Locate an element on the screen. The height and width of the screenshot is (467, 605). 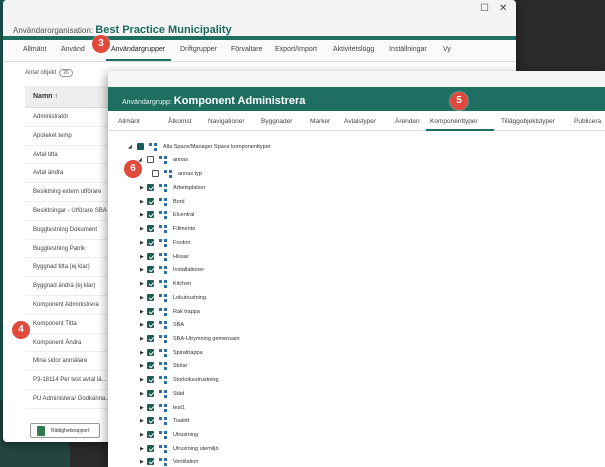
tree-item: ▶ SBA-Utrymning gemensam is located at coordinates (263, 340).